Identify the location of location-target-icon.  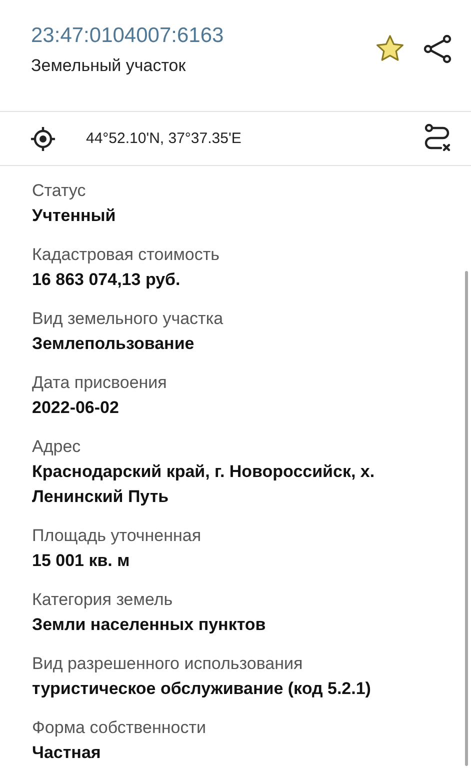
(43, 139).